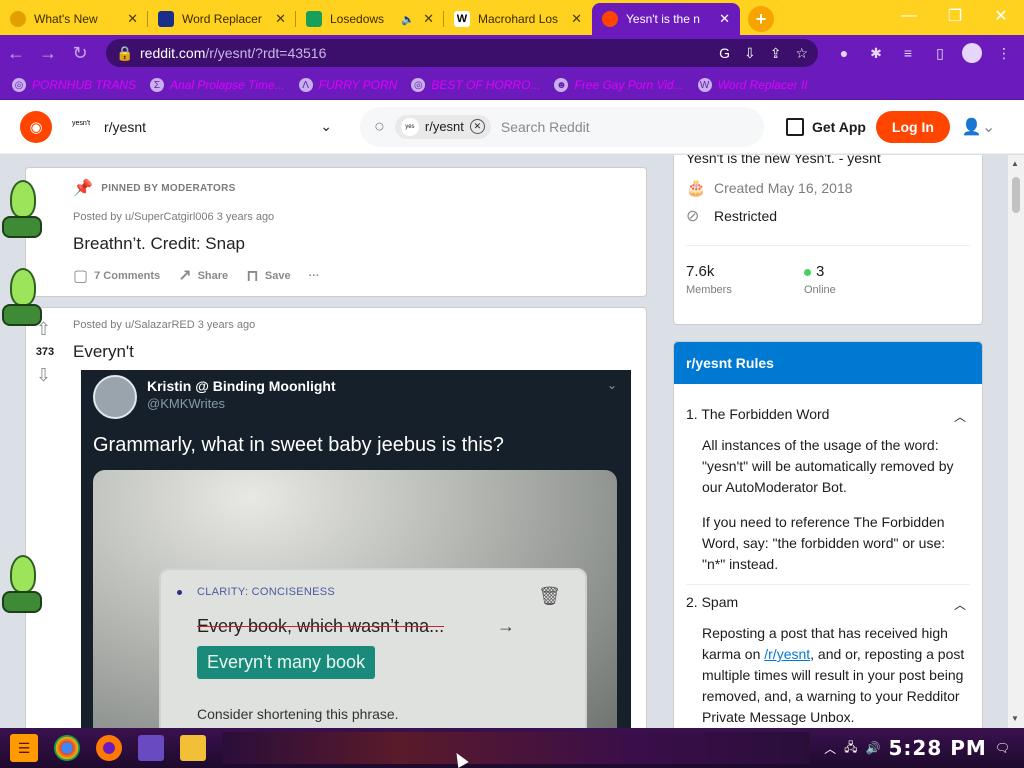  What do you see at coordinates (909, 16) in the screenshot?
I see `minimize-button: —` at bounding box center [909, 16].